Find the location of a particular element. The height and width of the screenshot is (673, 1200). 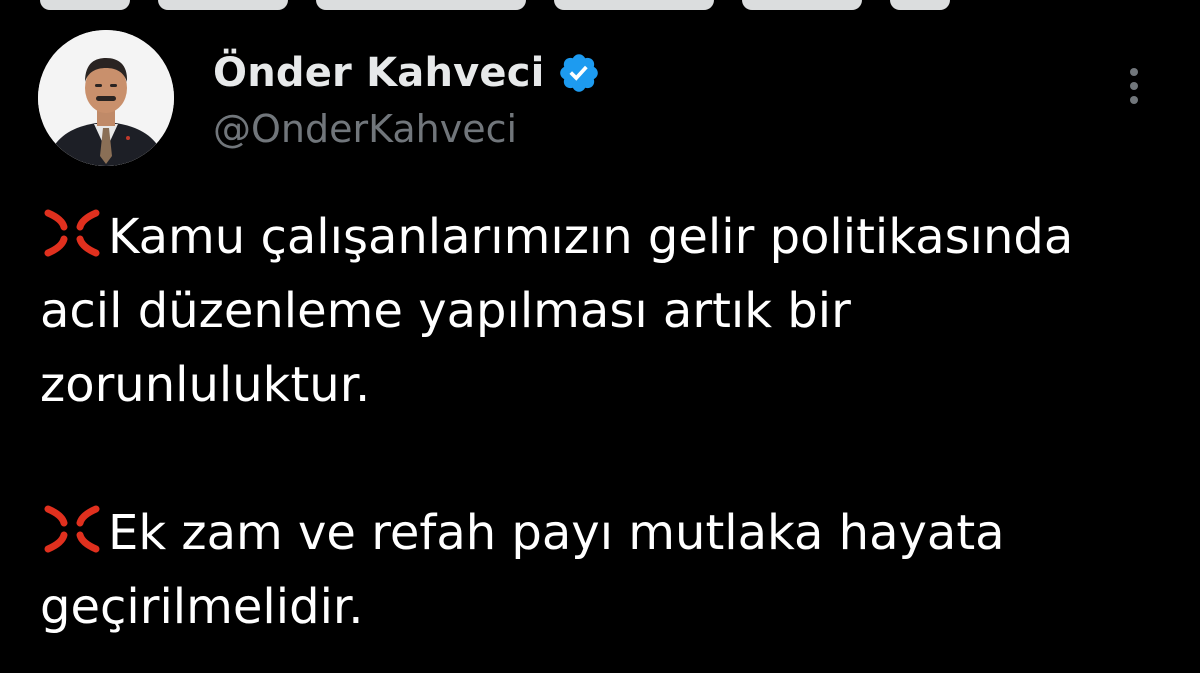

profile-avatar-image is located at coordinates (106, 98).